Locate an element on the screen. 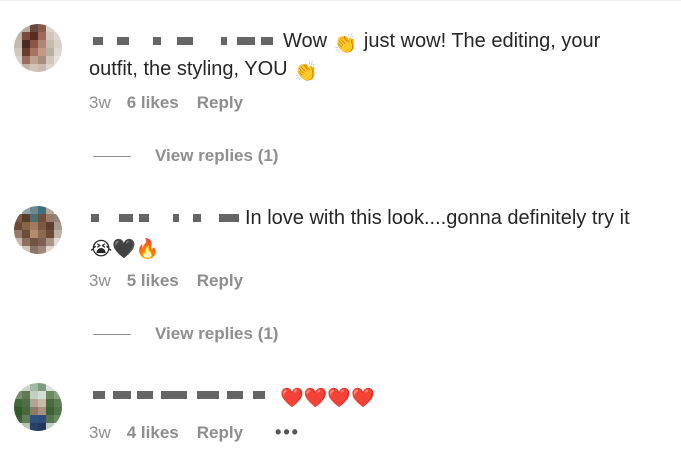 Image resolution: width=681 pixels, height=467 pixels. comment-meta: 3w 4 likes Reply ••• is located at coordinates (194, 432).